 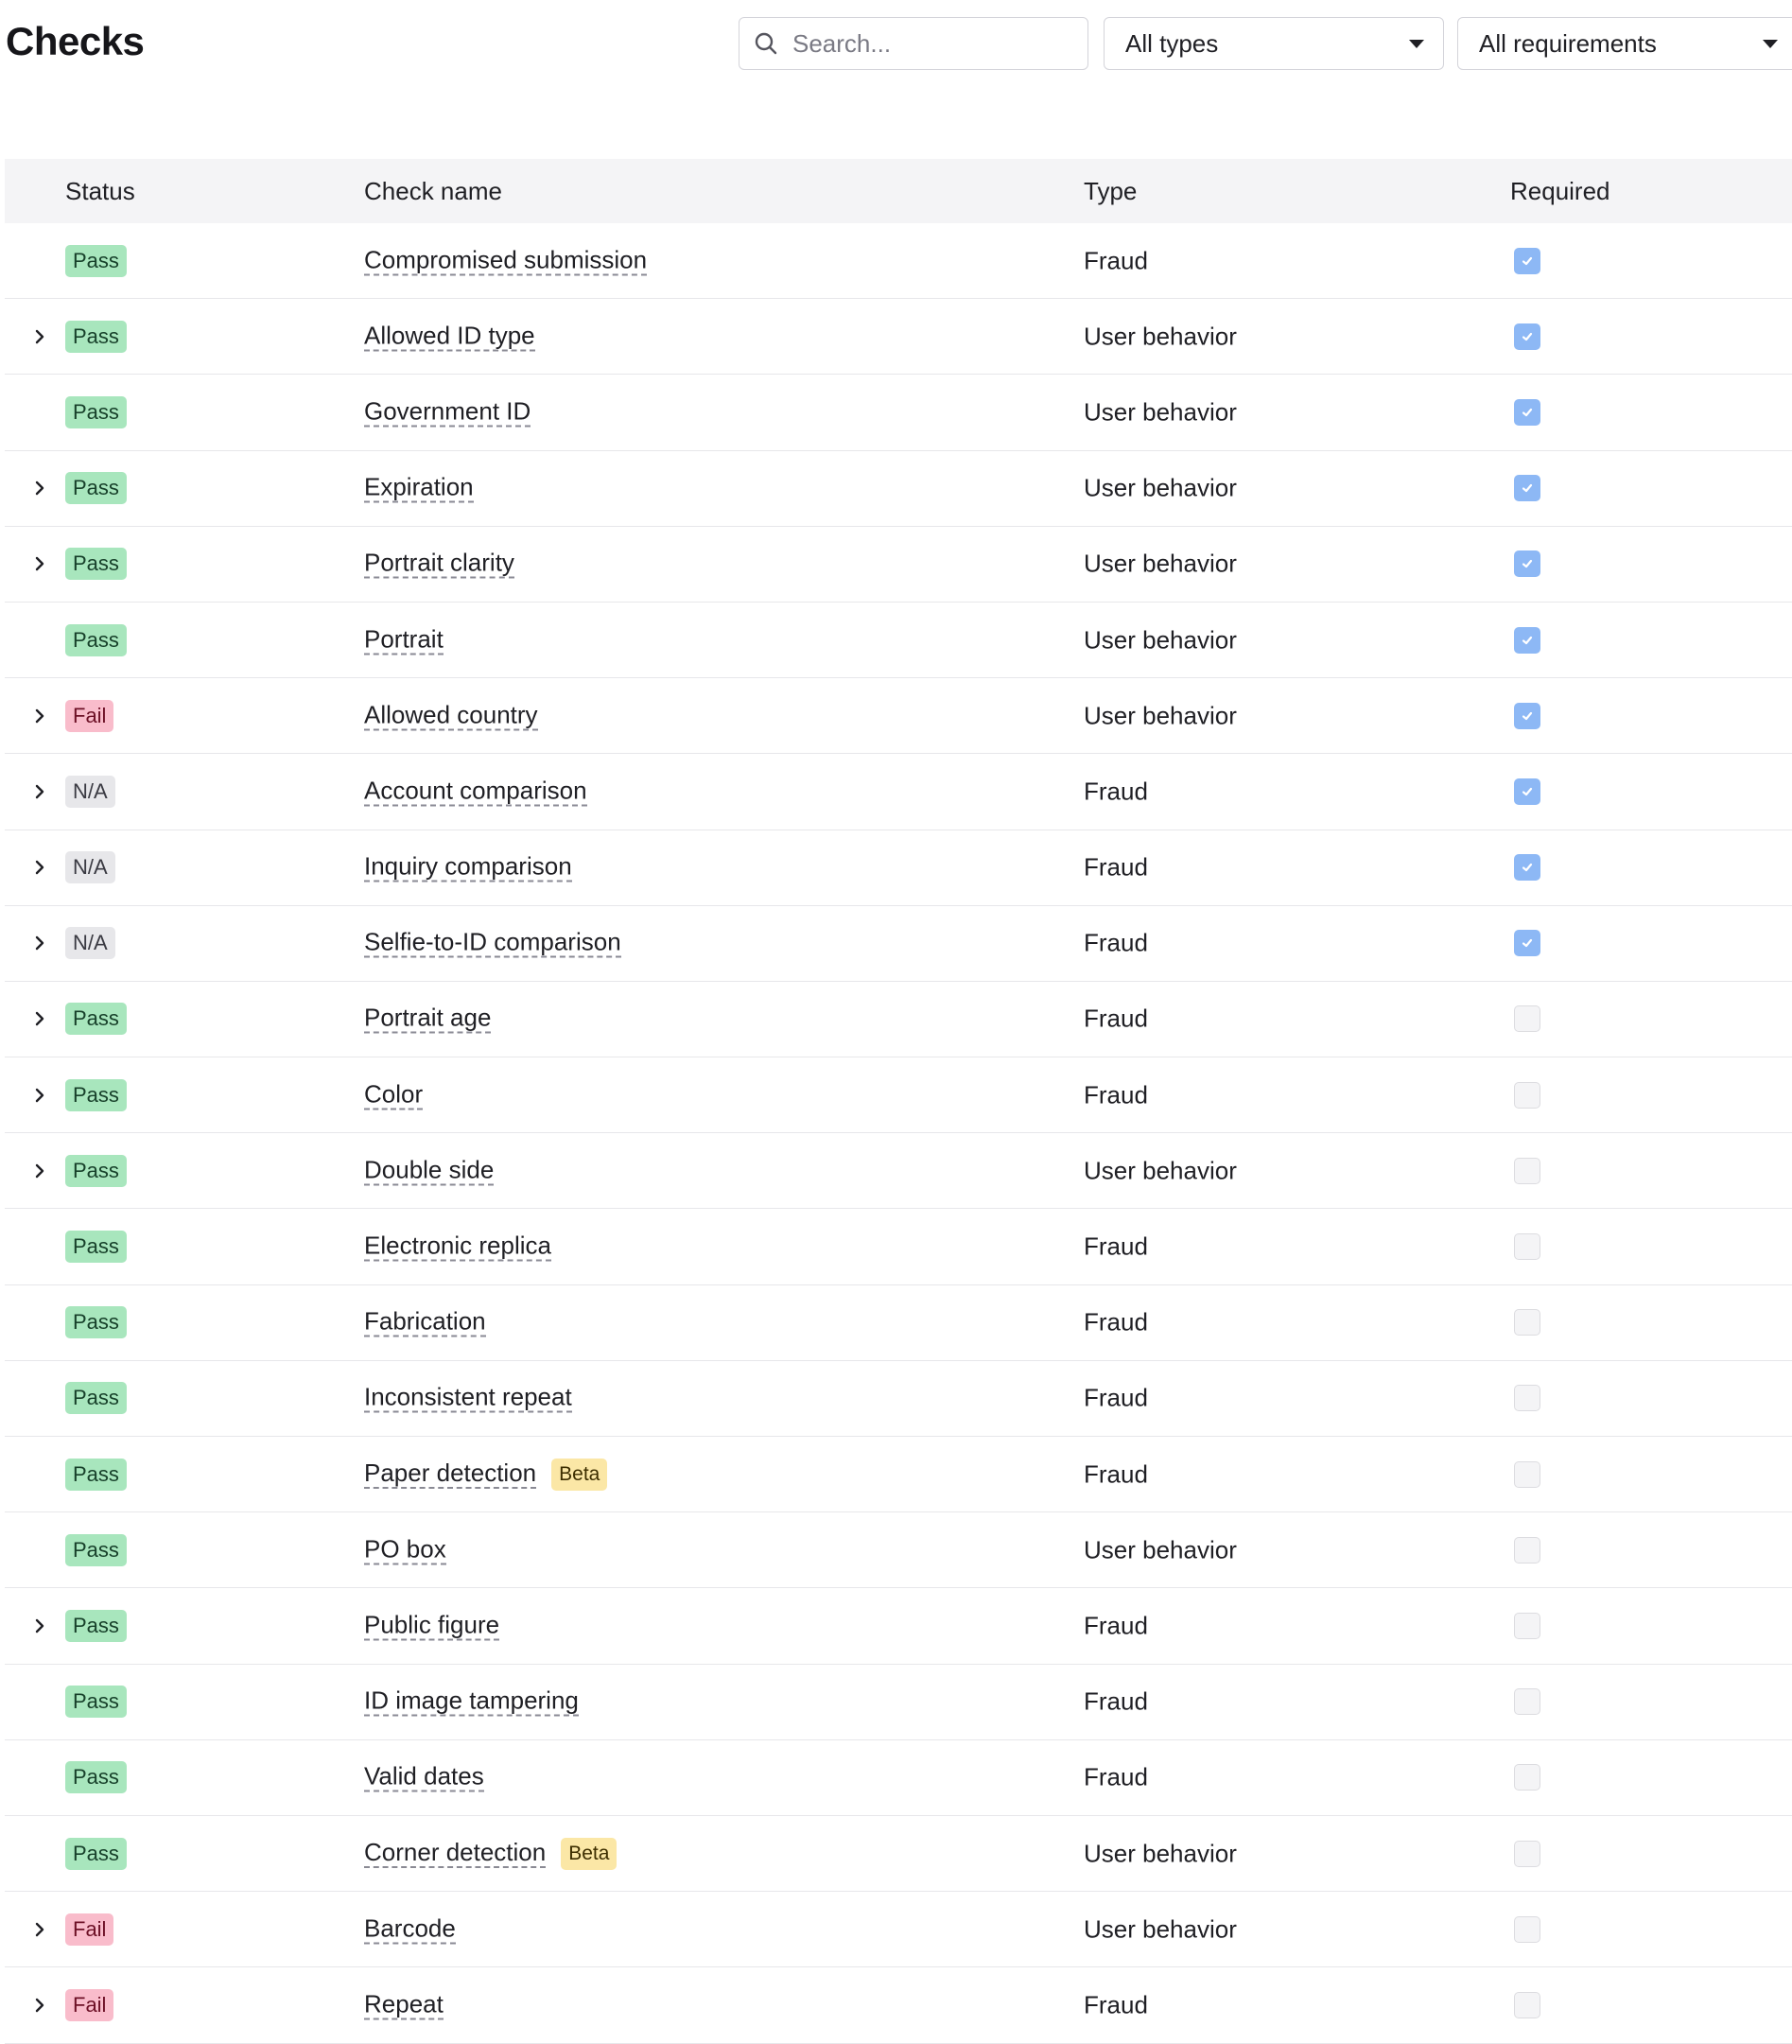 I want to click on check-name-link: Color, so click(x=394, y=1095).